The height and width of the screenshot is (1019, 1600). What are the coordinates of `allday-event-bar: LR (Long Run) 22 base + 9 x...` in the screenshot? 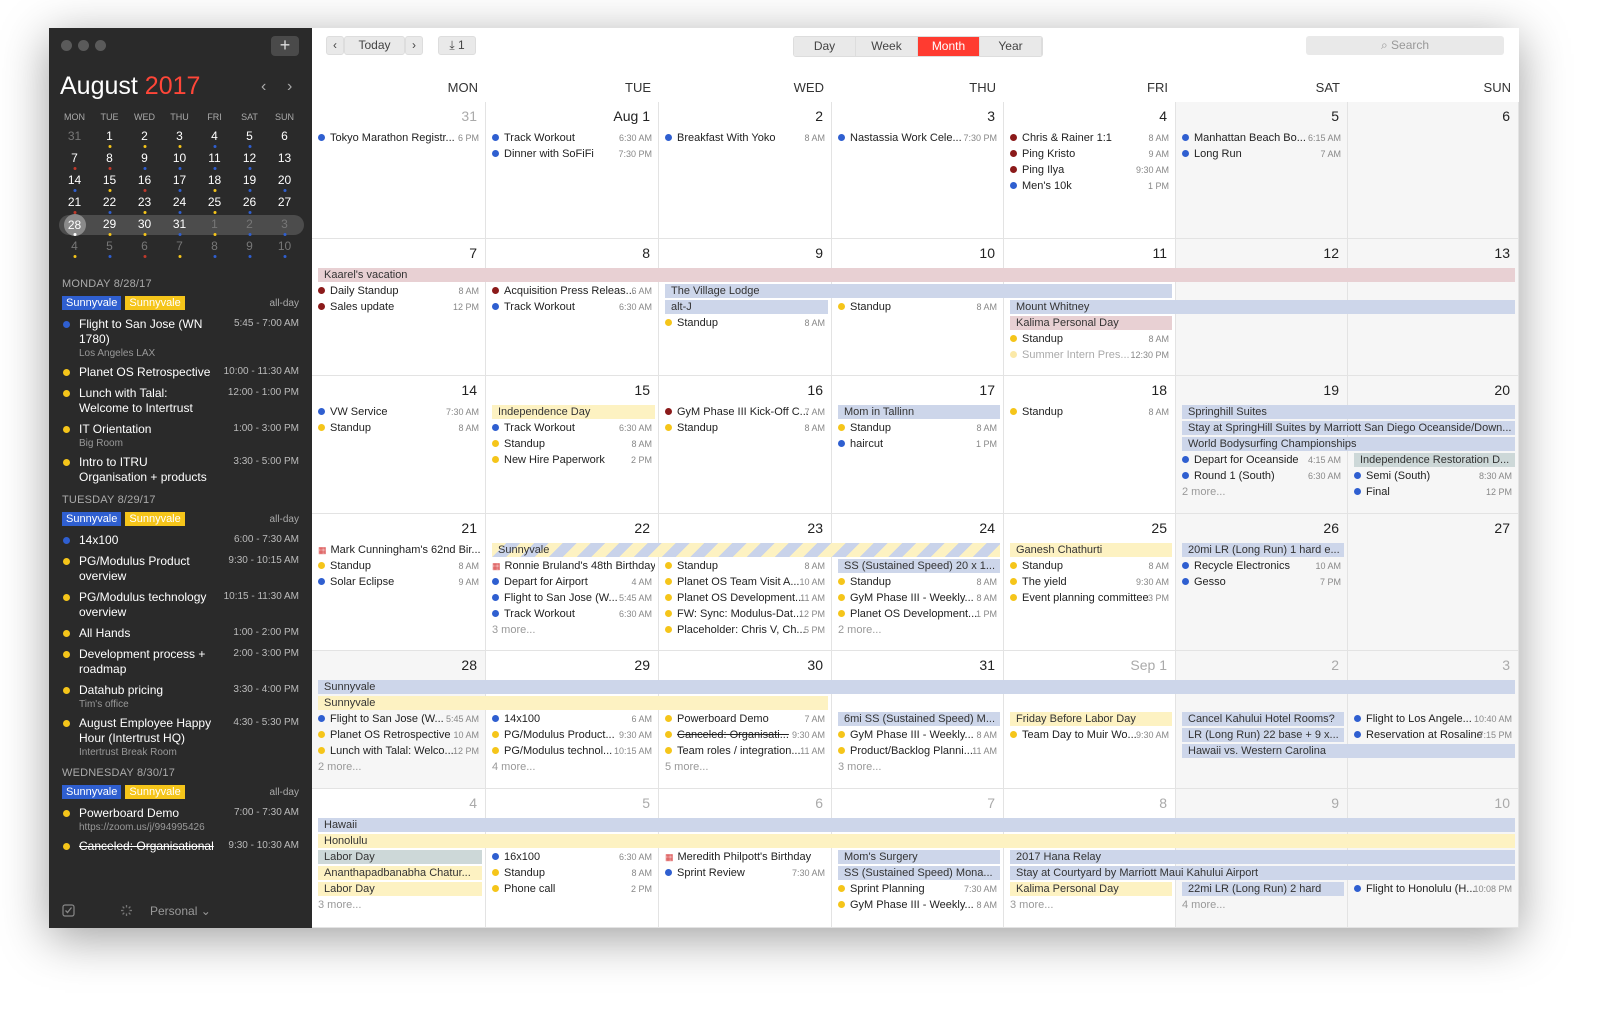 It's located at (1263, 735).